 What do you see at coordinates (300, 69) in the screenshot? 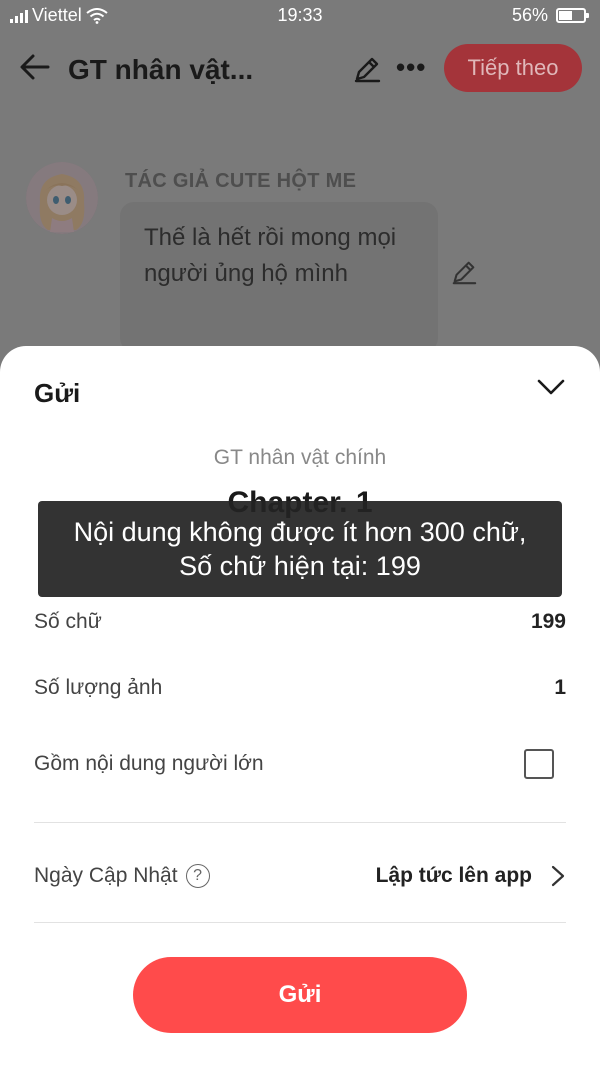
I see `app-header: GT nhân vật... ••• Tiếp theo` at bounding box center [300, 69].